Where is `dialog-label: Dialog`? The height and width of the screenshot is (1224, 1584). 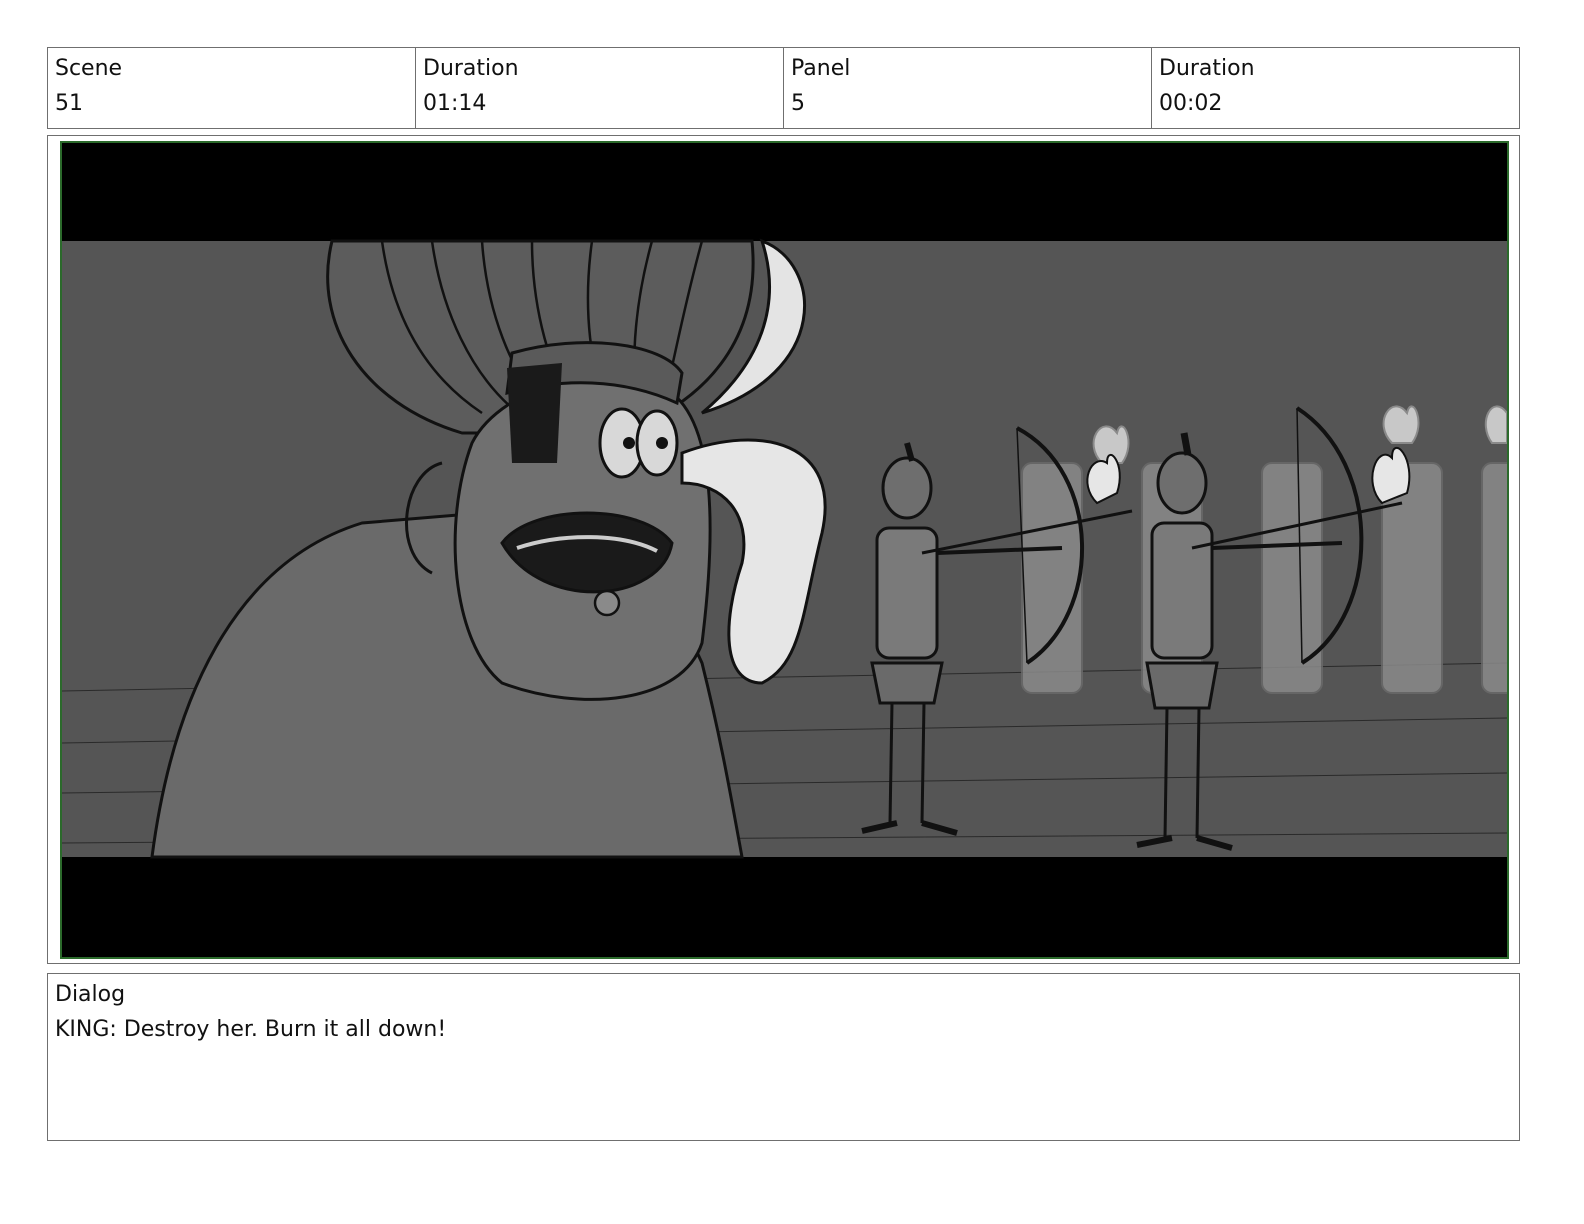 dialog-label: Dialog is located at coordinates (90, 994).